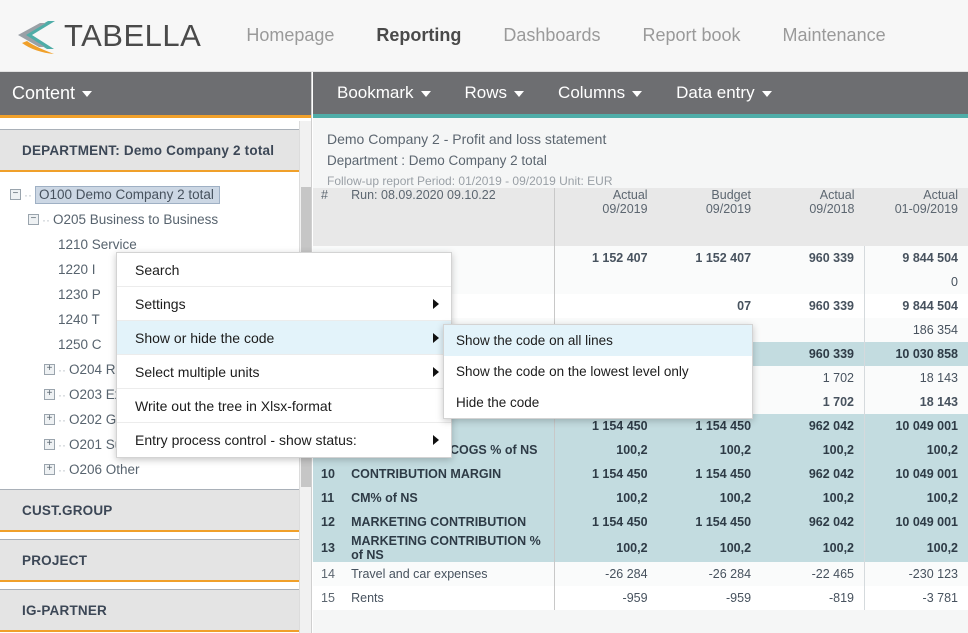  Describe the element at coordinates (813, 217) in the screenshot. I see `col-header-actual-092018: Actual 09/2018` at that location.